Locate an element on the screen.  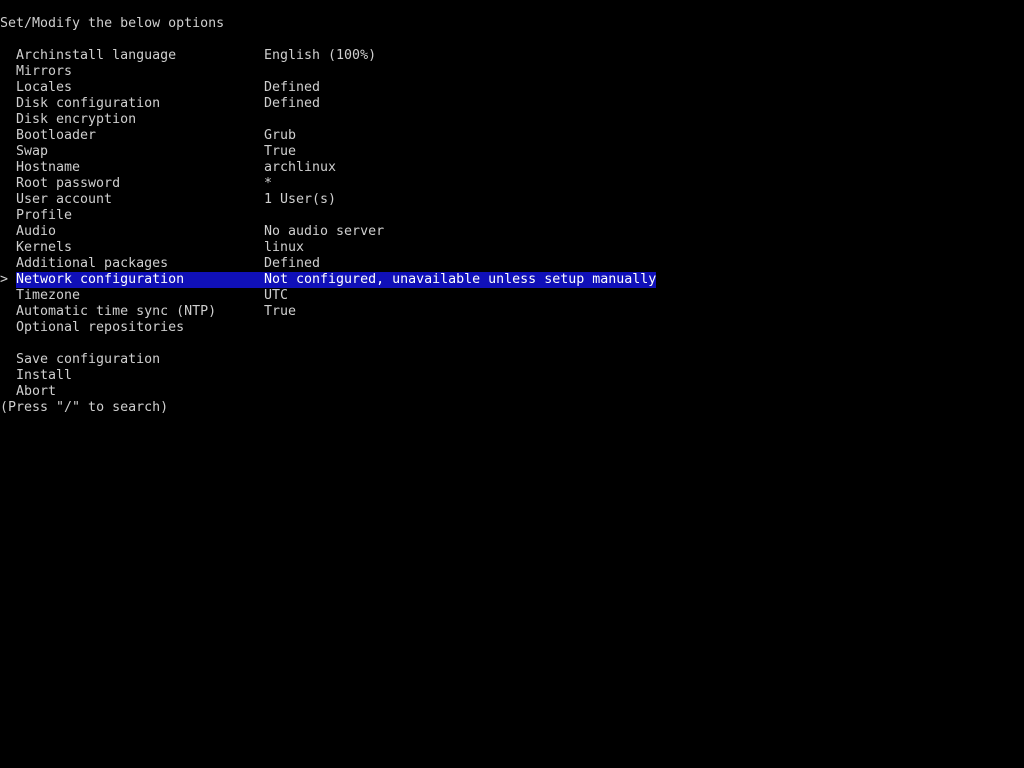
menu-item-swap: Swap True is located at coordinates (512, 152).